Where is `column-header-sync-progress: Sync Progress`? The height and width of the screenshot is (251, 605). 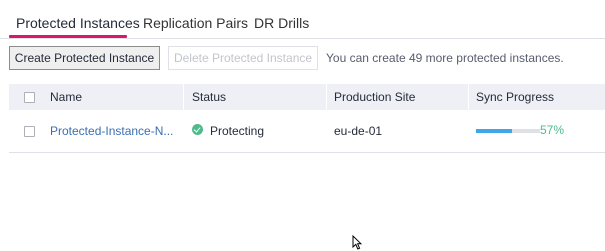
column-header-sync-progress: Sync Progress is located at coordinates (515, 97).